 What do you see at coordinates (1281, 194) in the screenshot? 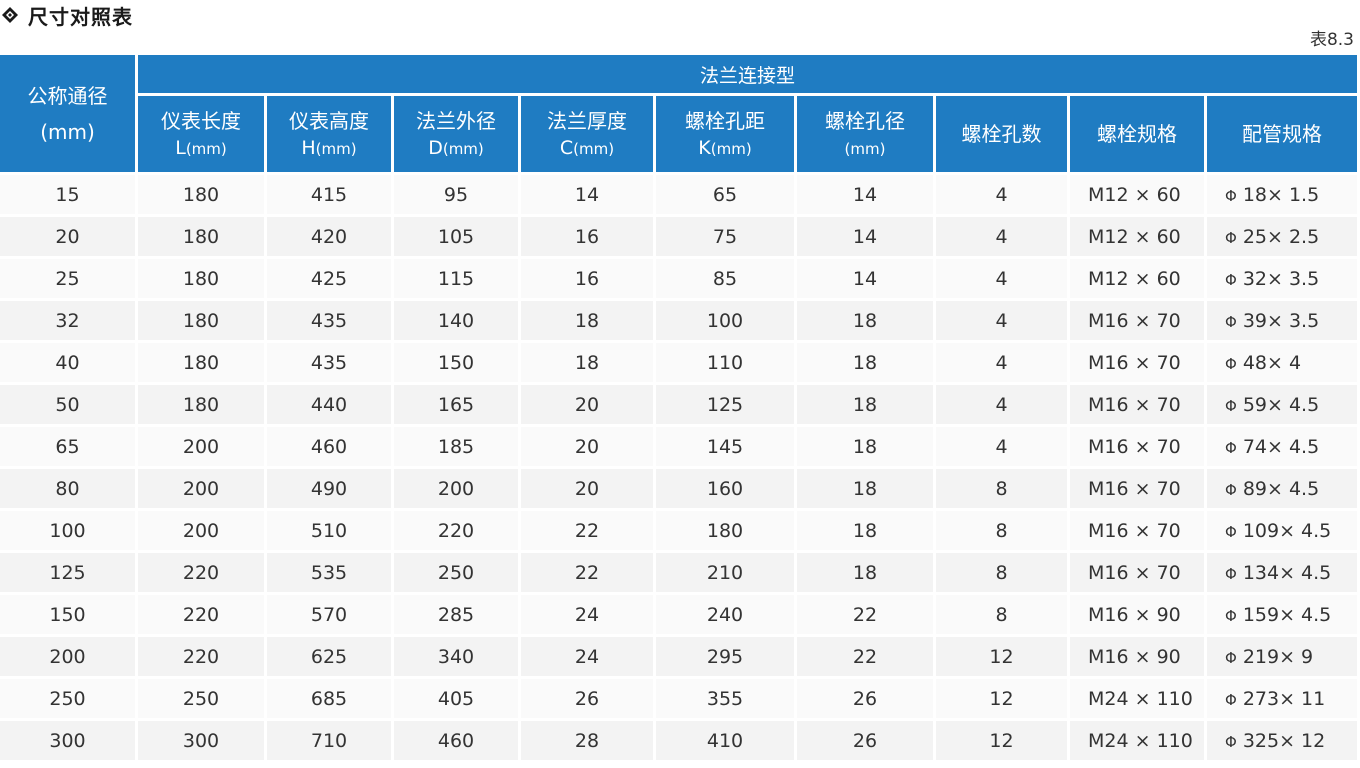
I see `pipe-spec-value: 18× 1.5` at bounding box center [1281, 194].